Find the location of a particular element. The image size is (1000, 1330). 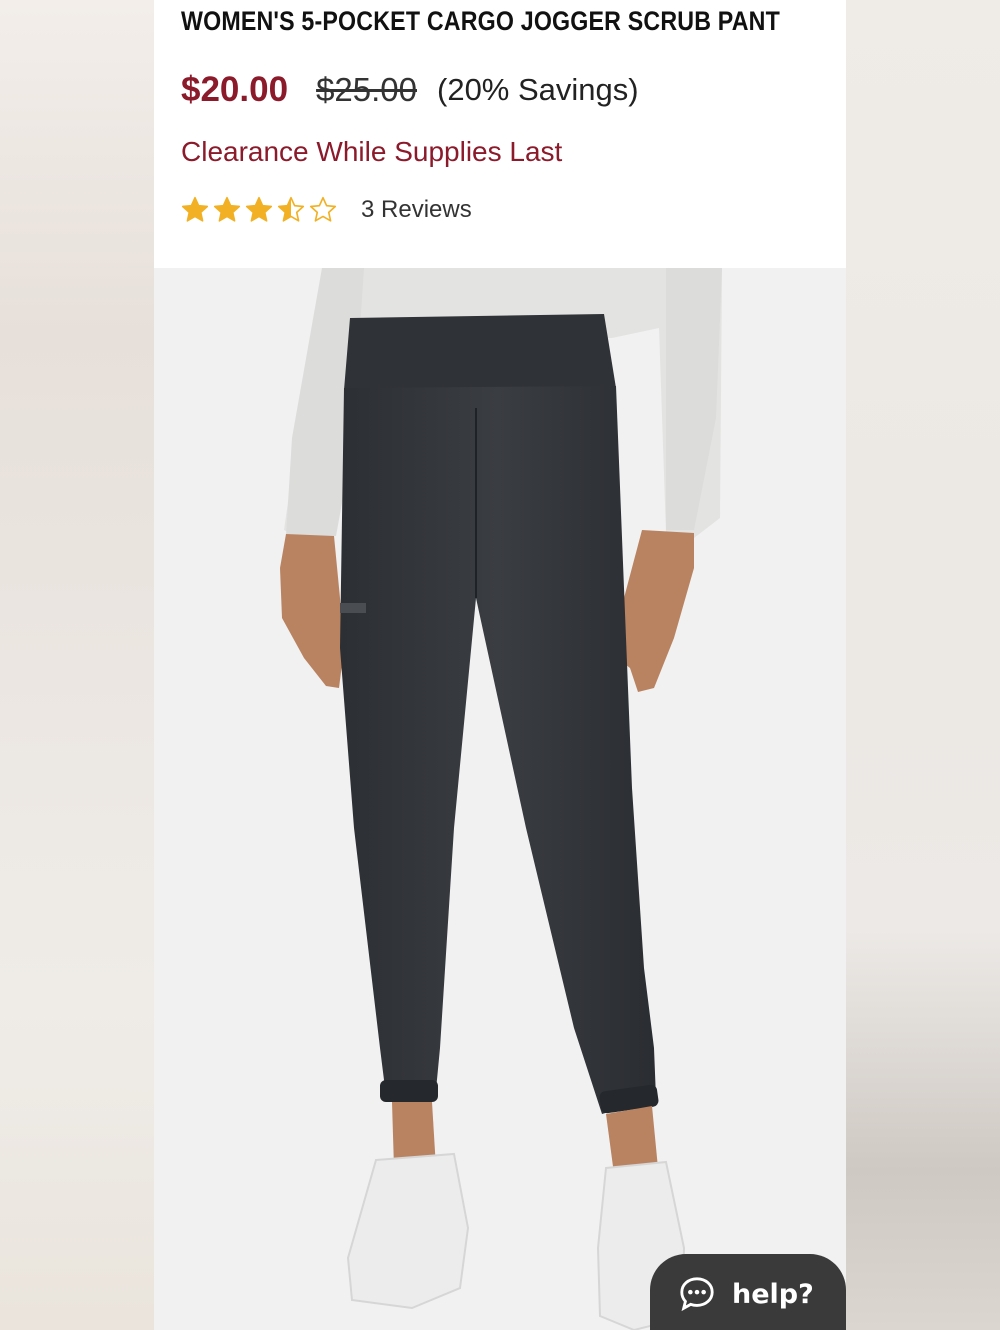

star-rating is located at coordinates (261, 210).